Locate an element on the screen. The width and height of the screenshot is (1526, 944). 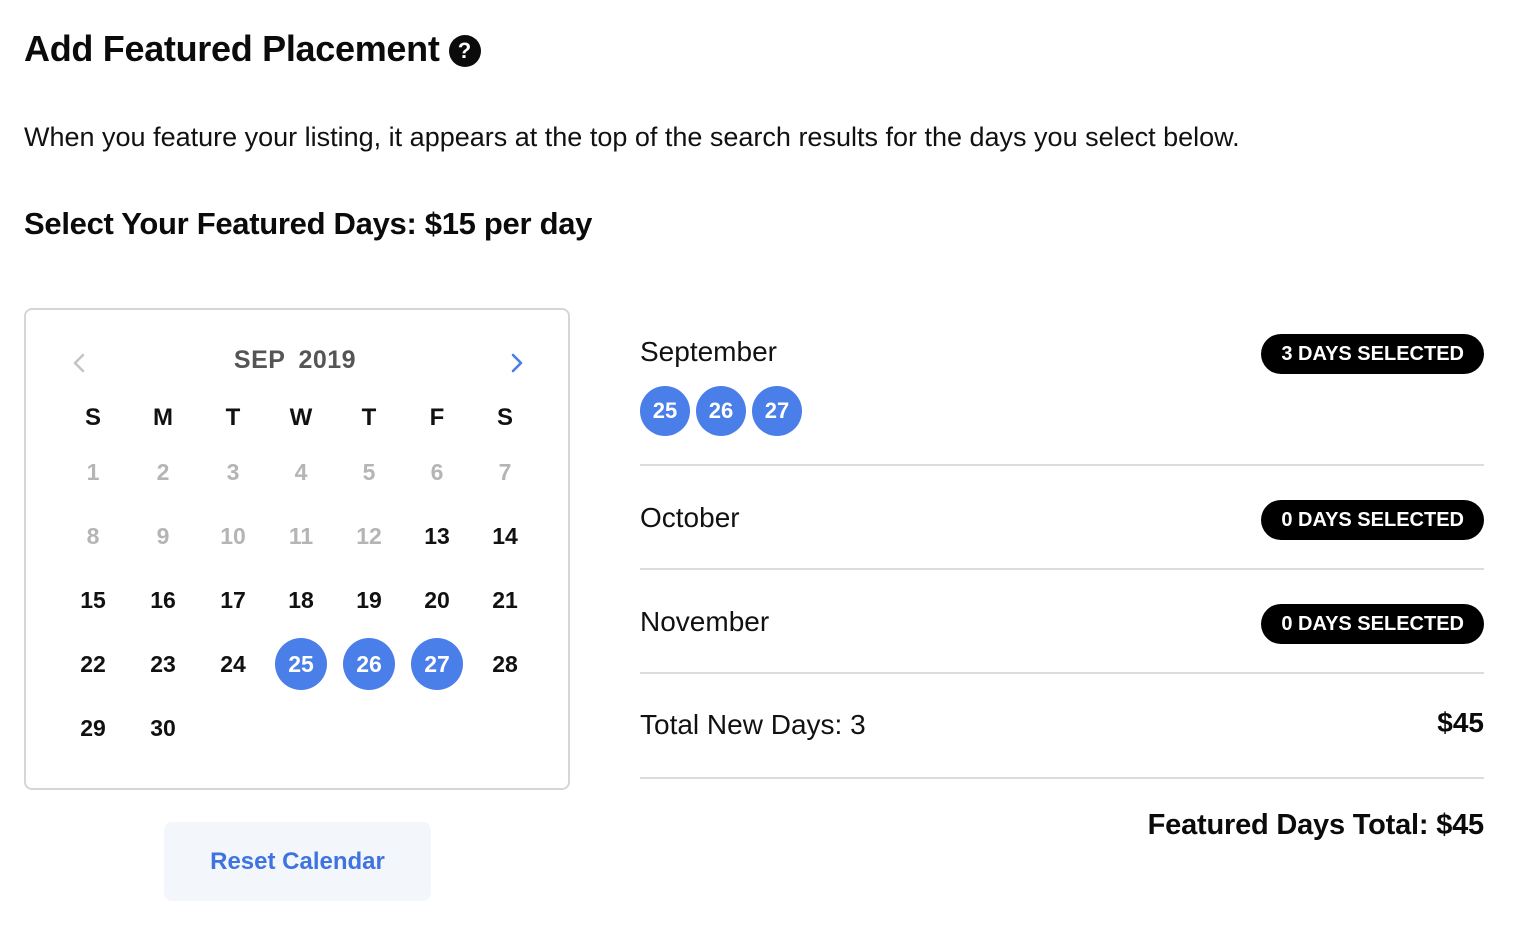
total-new-days: Total New Days: 3 is located at coordinates (753, 724).